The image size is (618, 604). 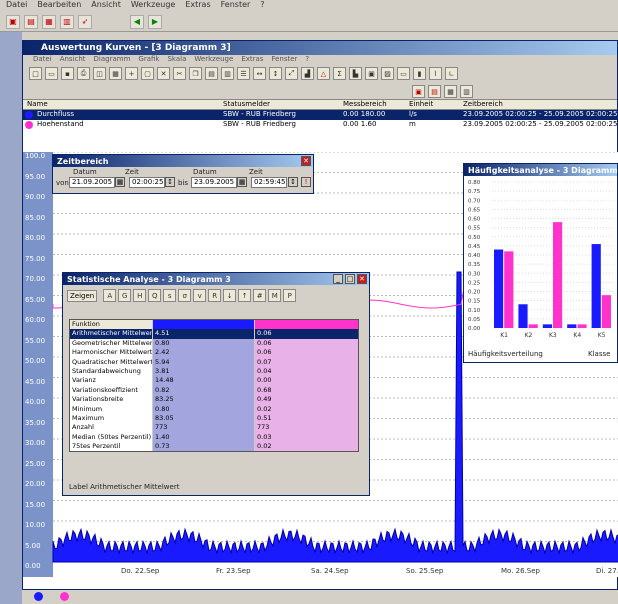 What do you see at coordinates (230, 295) in the screenshot?
I see `min-icon: ↓` at bounding box center [230, 295].